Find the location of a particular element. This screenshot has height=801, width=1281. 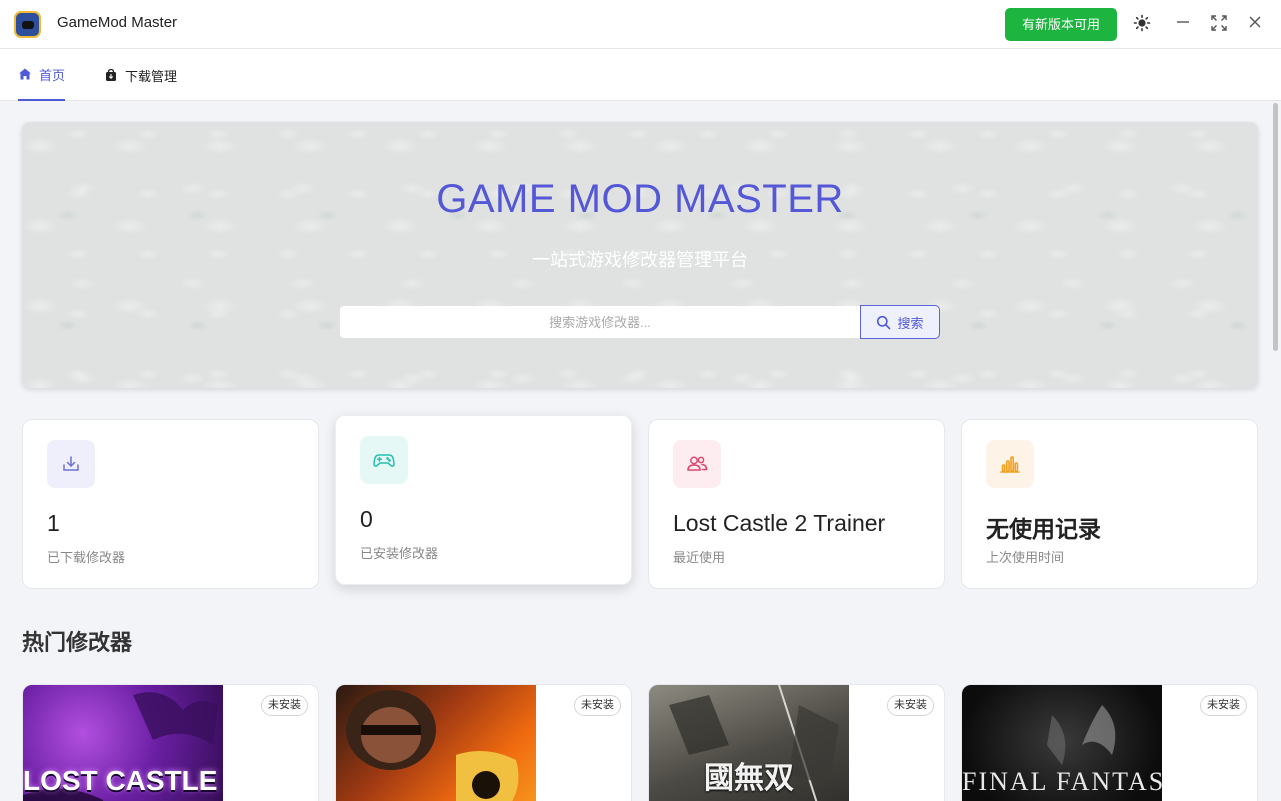

search-input is located at coordinates (600, 322).